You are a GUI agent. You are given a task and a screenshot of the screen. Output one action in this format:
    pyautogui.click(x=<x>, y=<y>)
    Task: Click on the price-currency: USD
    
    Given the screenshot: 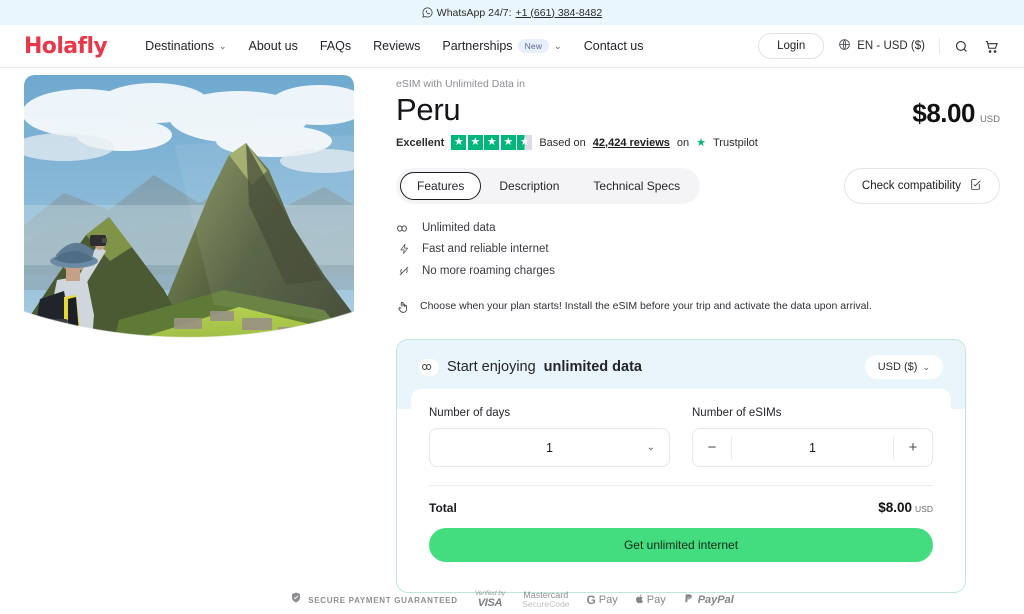 What is the action you would take?
    pyautogui.click(x=989, y=119)
    